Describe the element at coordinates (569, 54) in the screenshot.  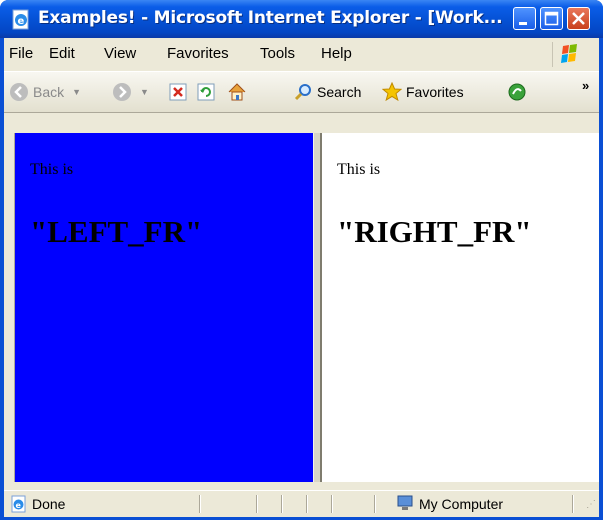
I see `windows-logo-icon` at that location.